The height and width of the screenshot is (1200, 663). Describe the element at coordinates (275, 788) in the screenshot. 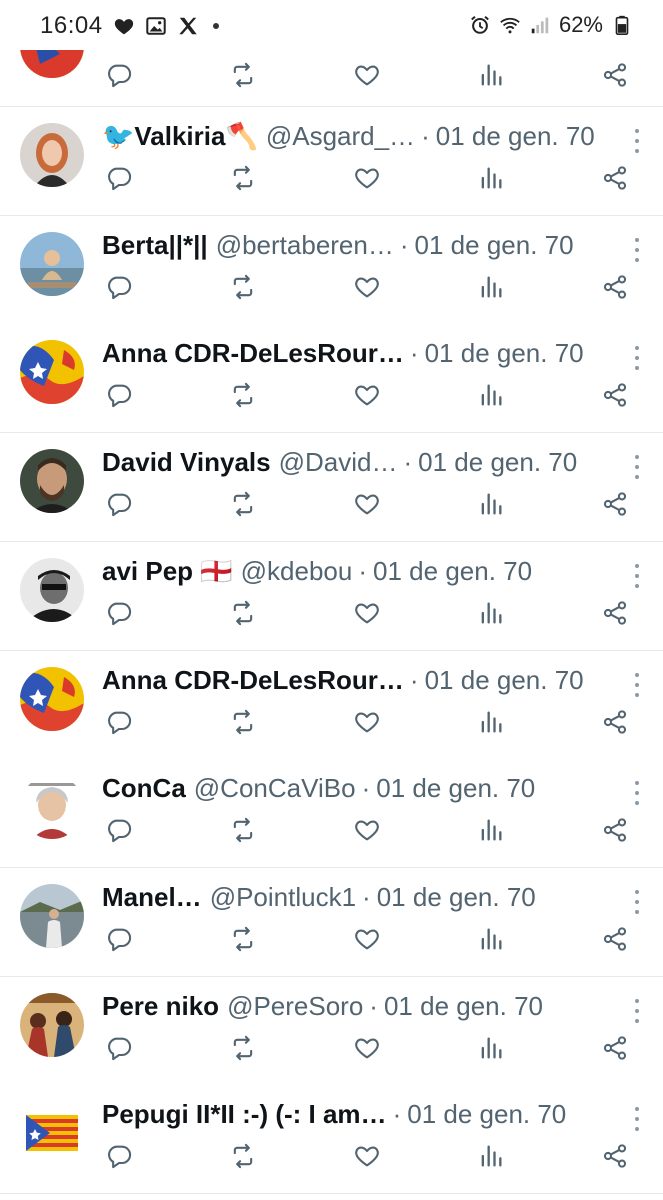

I see `user-handle: @ConCaViBo` at that location.